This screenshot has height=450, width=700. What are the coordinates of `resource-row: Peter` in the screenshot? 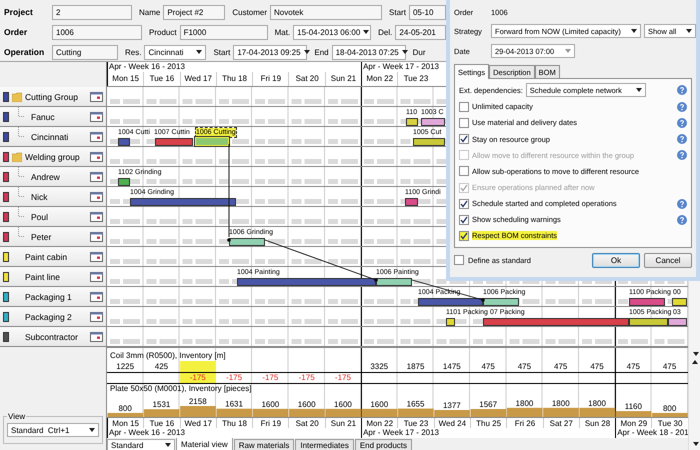 It's located at (53, 237).